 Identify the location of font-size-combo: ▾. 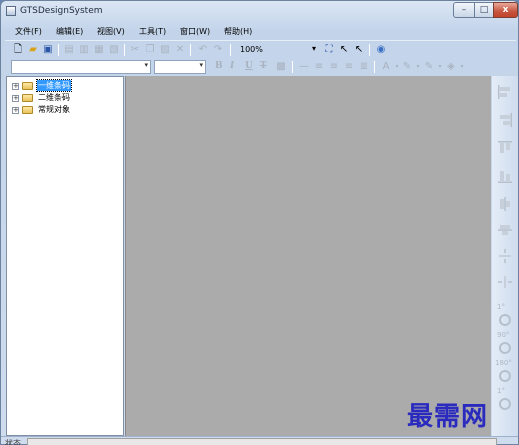
(180, 67).